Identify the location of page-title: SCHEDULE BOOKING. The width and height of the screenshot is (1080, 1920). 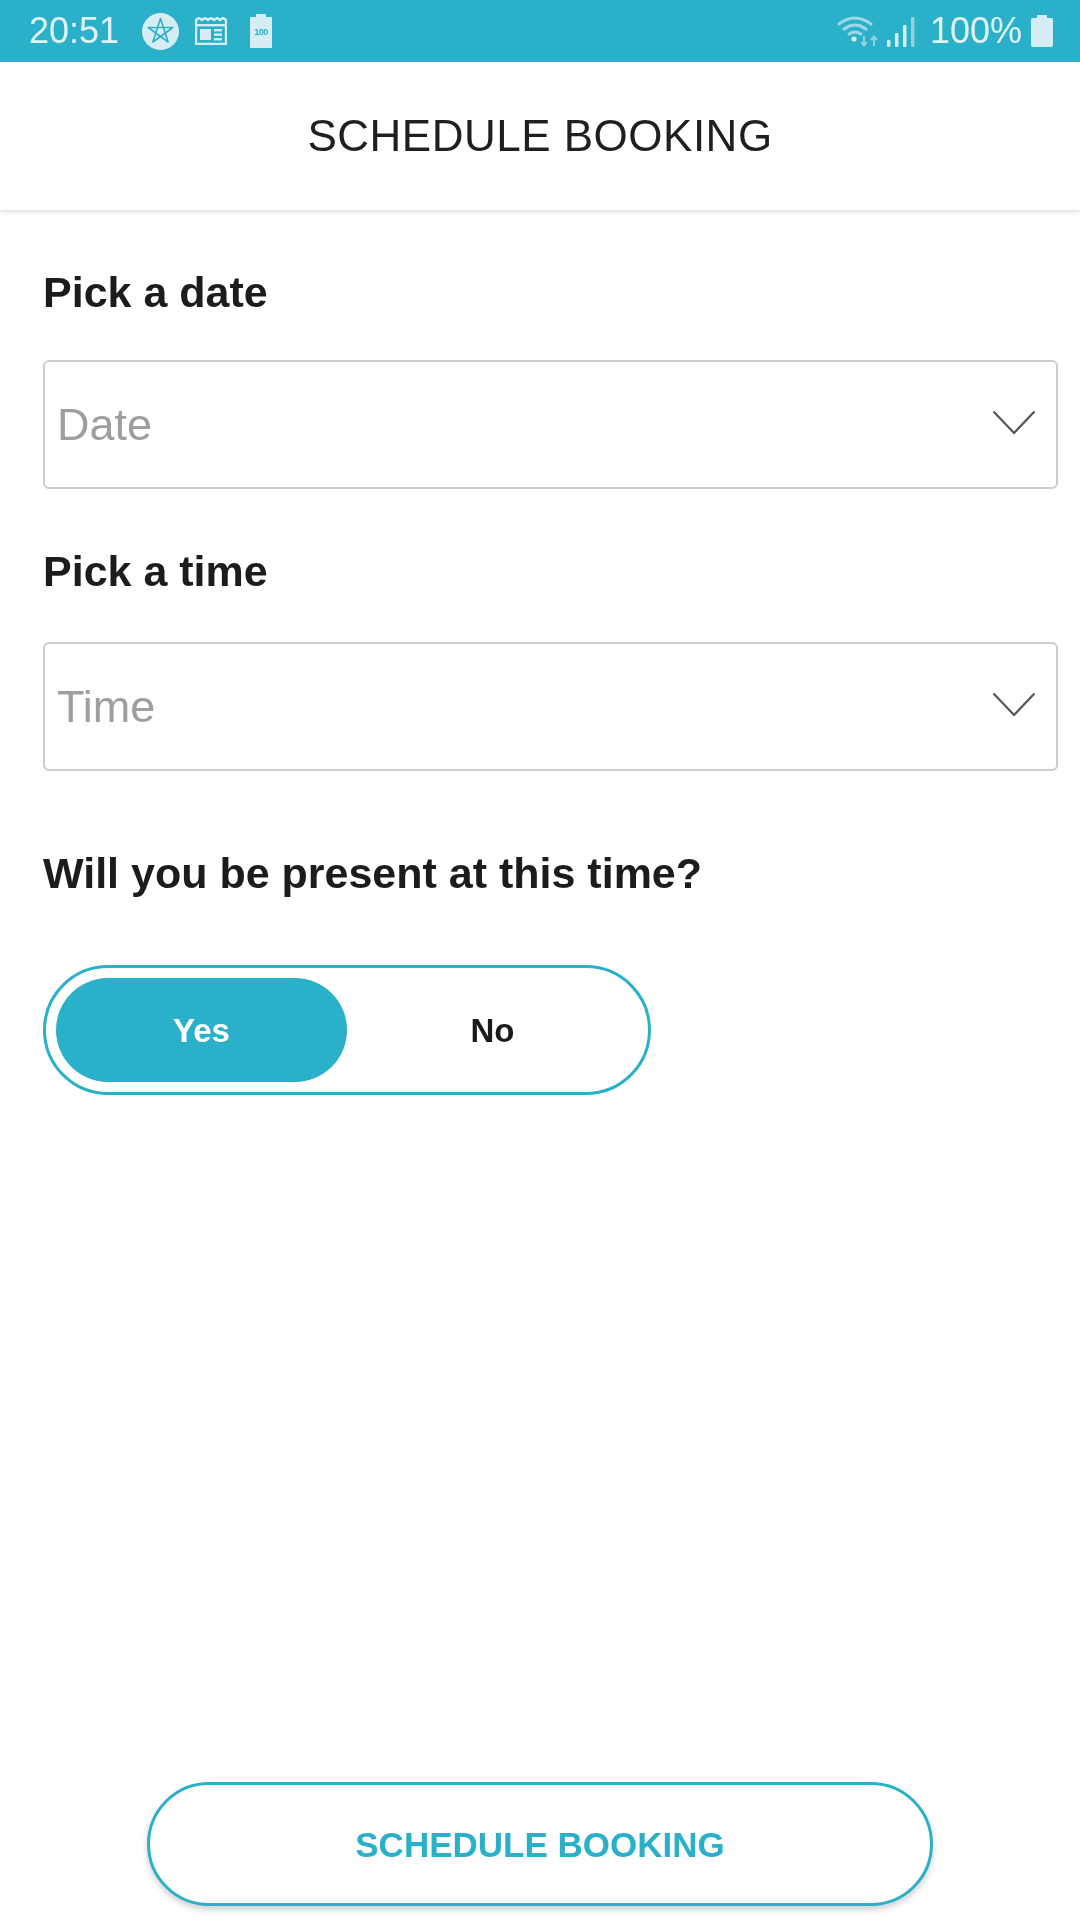
(540, 136).